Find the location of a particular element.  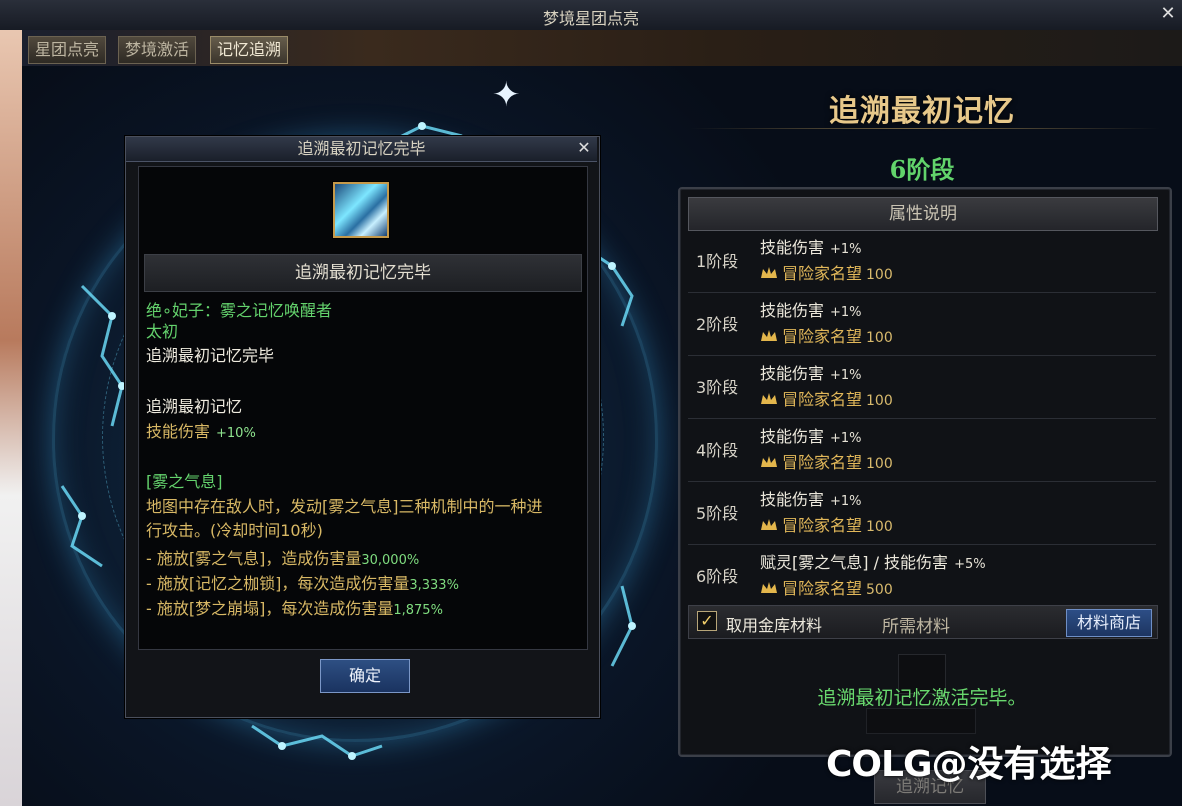

attribute-value: +5% is located at coordinates (970, 564).